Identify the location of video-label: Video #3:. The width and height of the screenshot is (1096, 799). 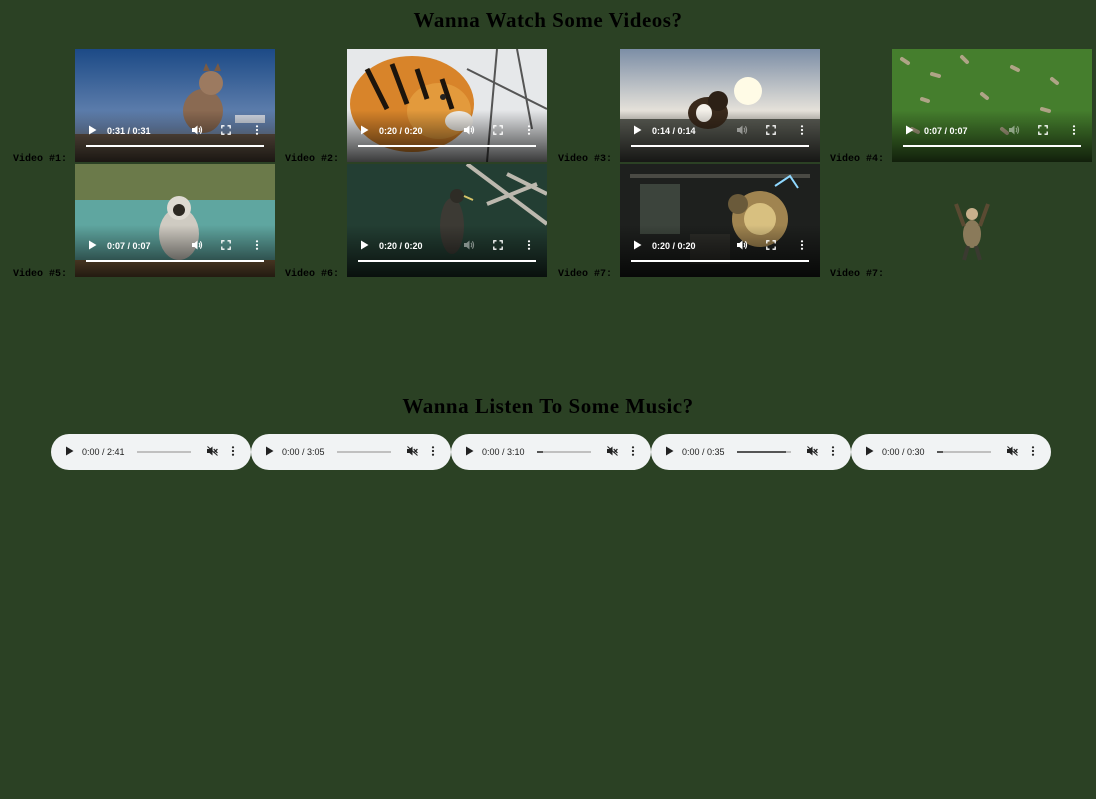
(585, 159).